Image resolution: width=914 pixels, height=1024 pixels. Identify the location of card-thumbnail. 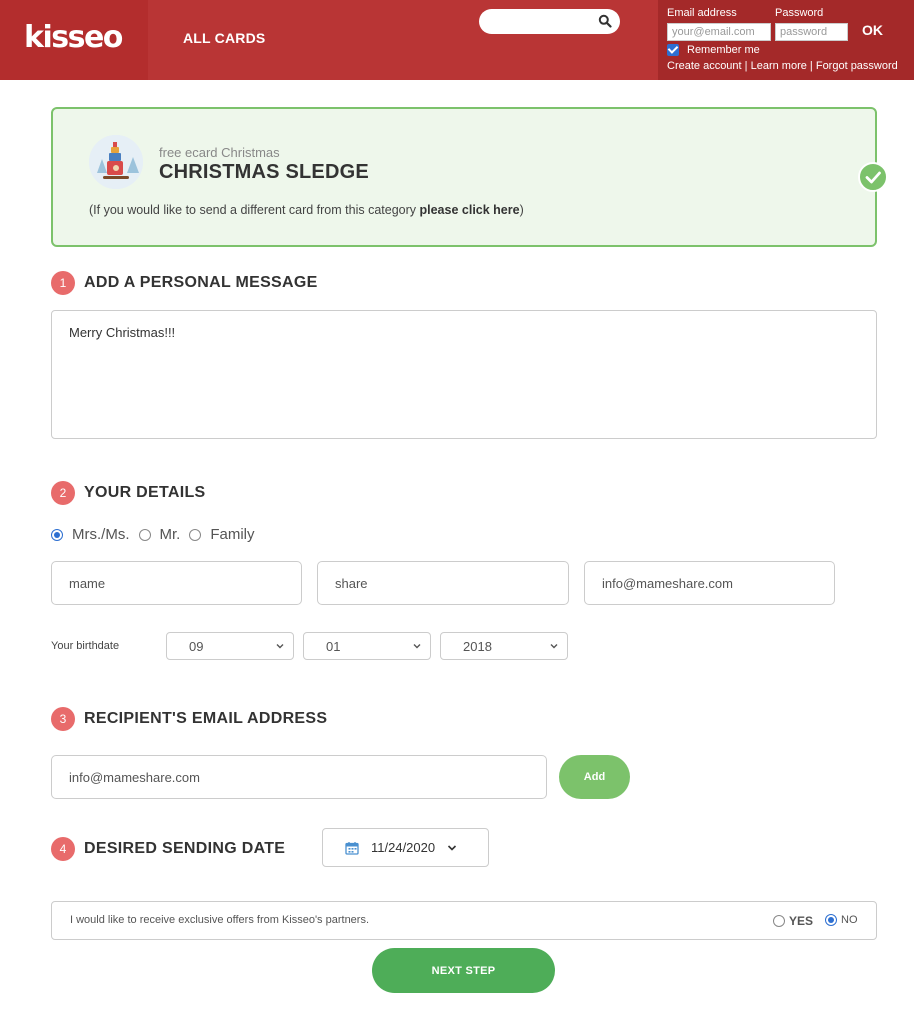
(116, 162).